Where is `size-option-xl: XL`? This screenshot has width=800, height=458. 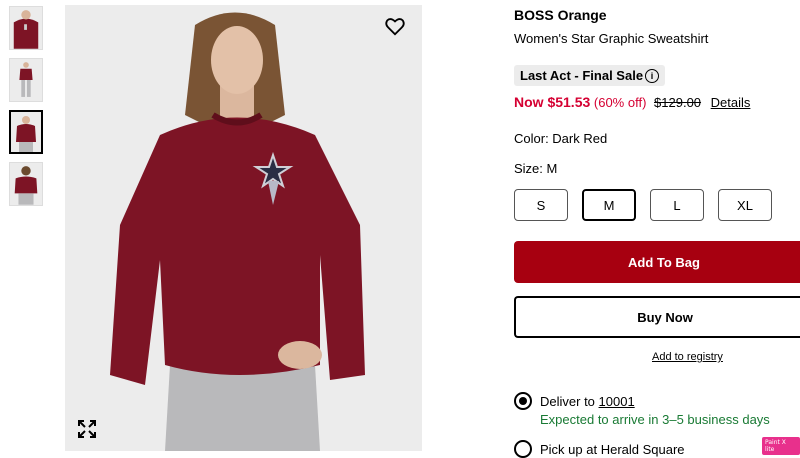 size-option-xl: XL is located at coordinates (745, 205).